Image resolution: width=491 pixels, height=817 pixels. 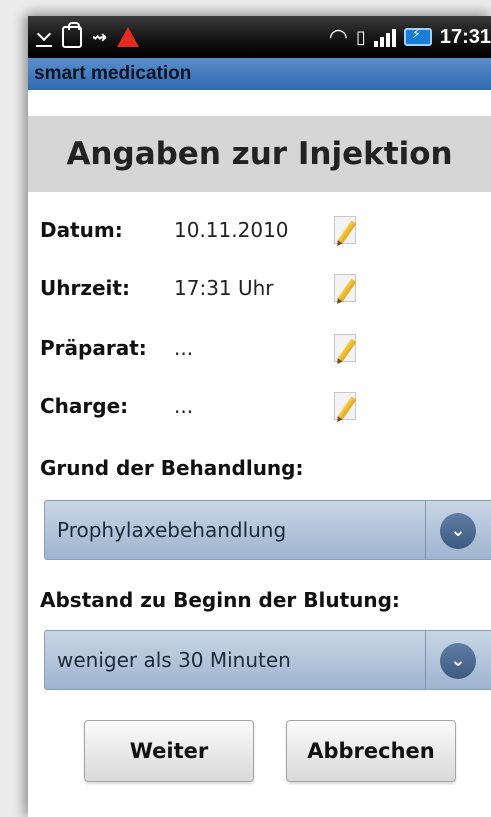 What do you see at coordinates (346, 288) in the screenshot?
I see `edit-time-icon` at bounding box center [346, 288].